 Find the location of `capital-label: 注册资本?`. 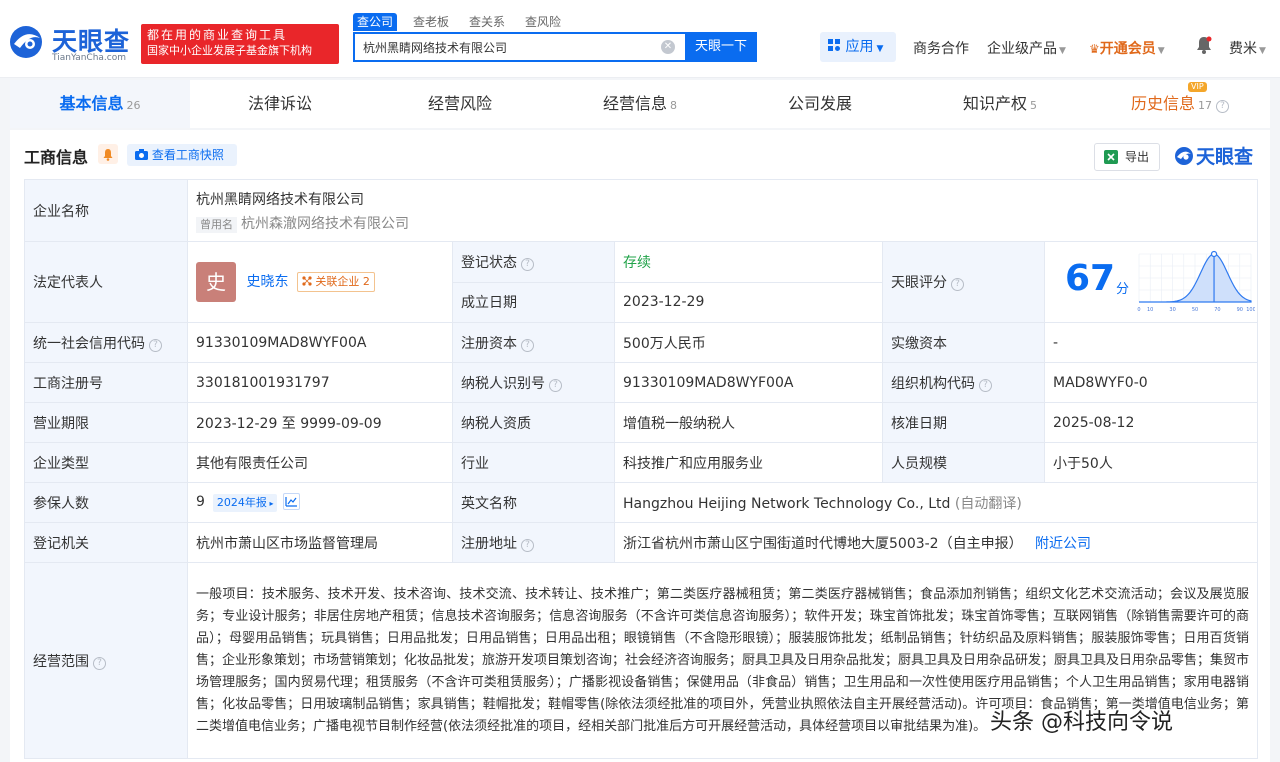

capital-label: 注册资本? is located at coordinates (533, 342).